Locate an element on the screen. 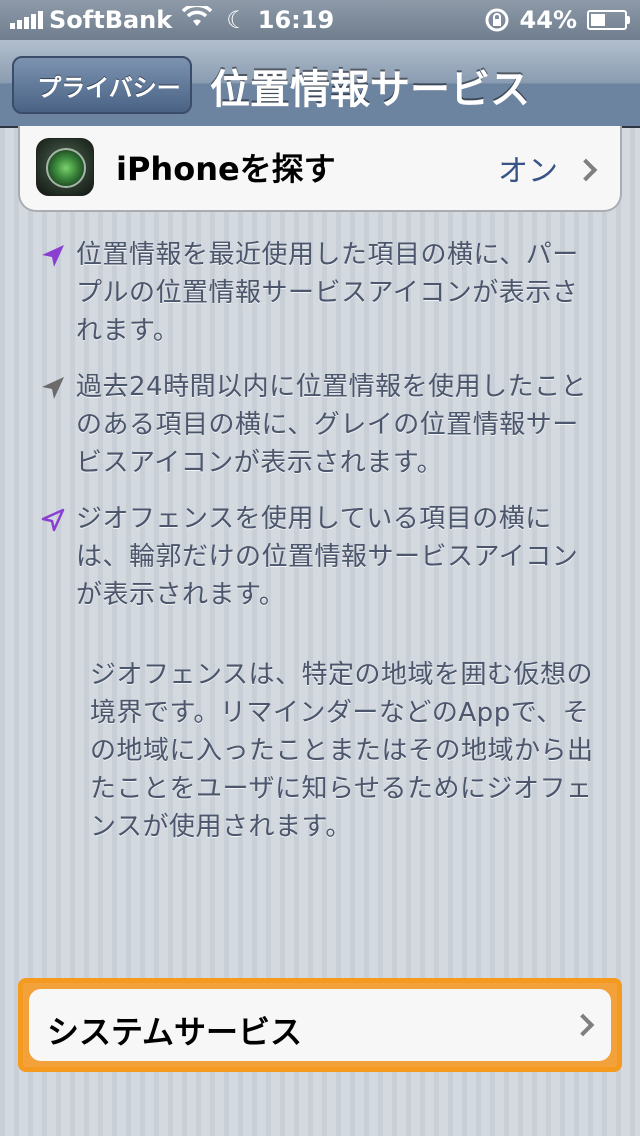 The image size is (640, 1136). rotation-lock-icon is located at coordinates (497, 20).